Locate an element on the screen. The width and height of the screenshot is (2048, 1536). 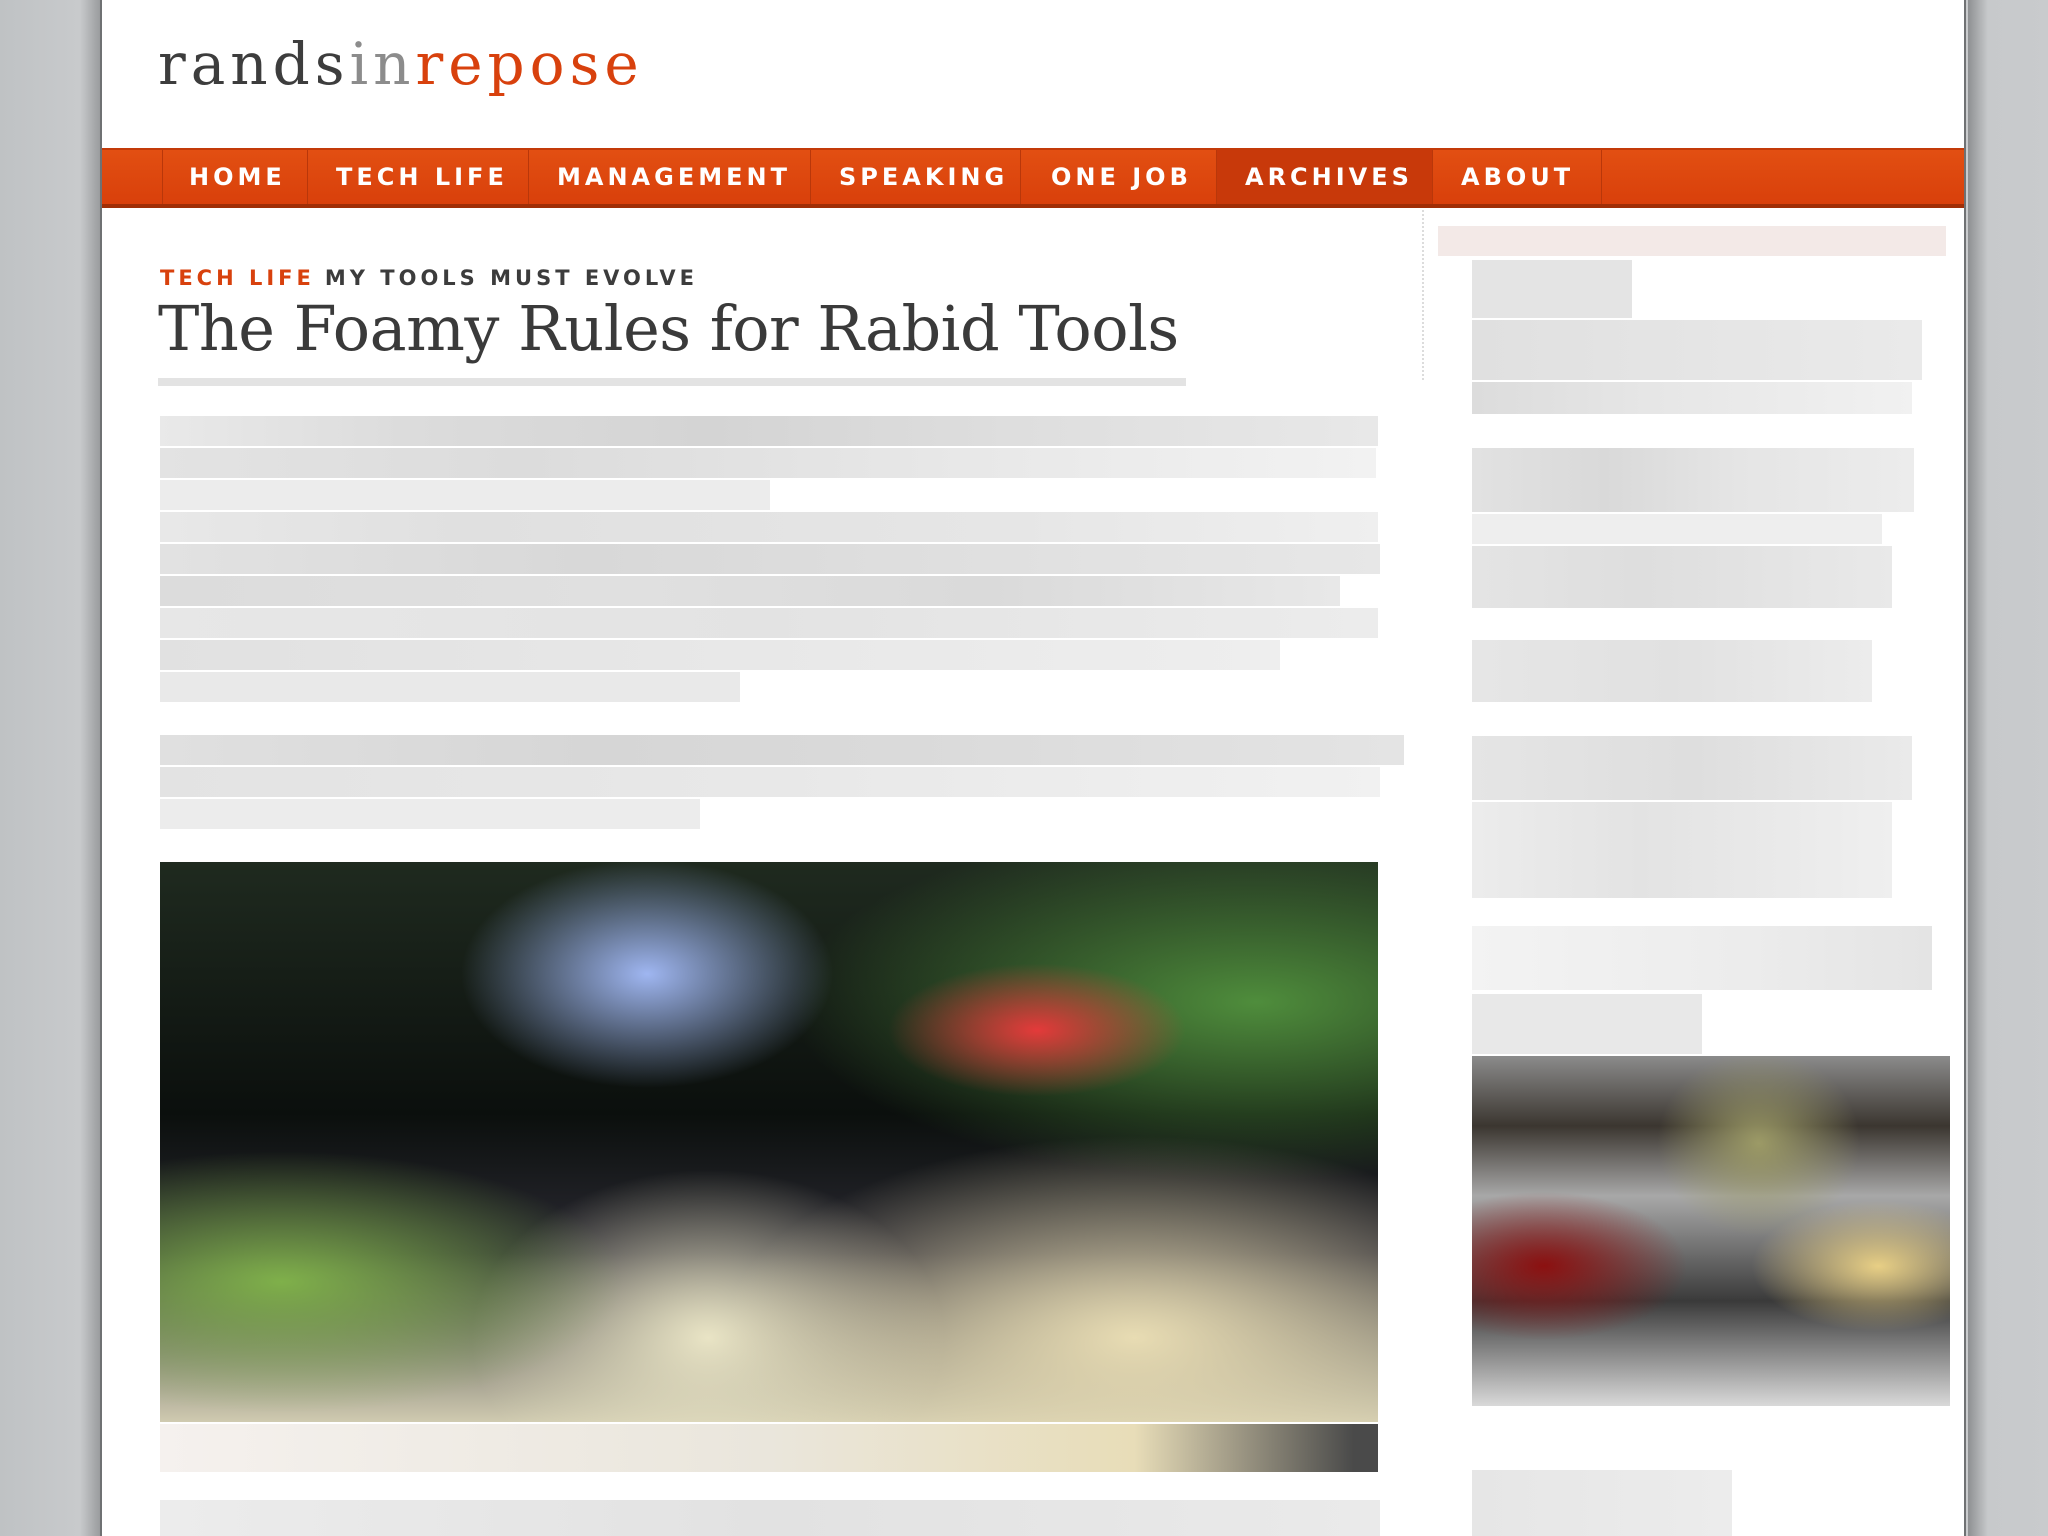
nav-item-management: MANAGEMENT is located at coordinates (669, 177).